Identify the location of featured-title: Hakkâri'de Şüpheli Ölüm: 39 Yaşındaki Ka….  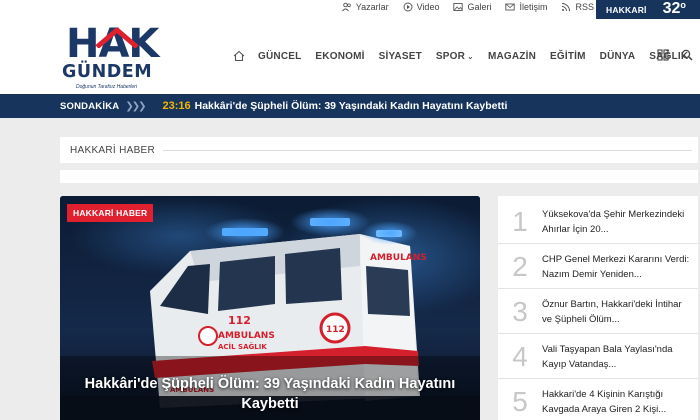
(270, 394).